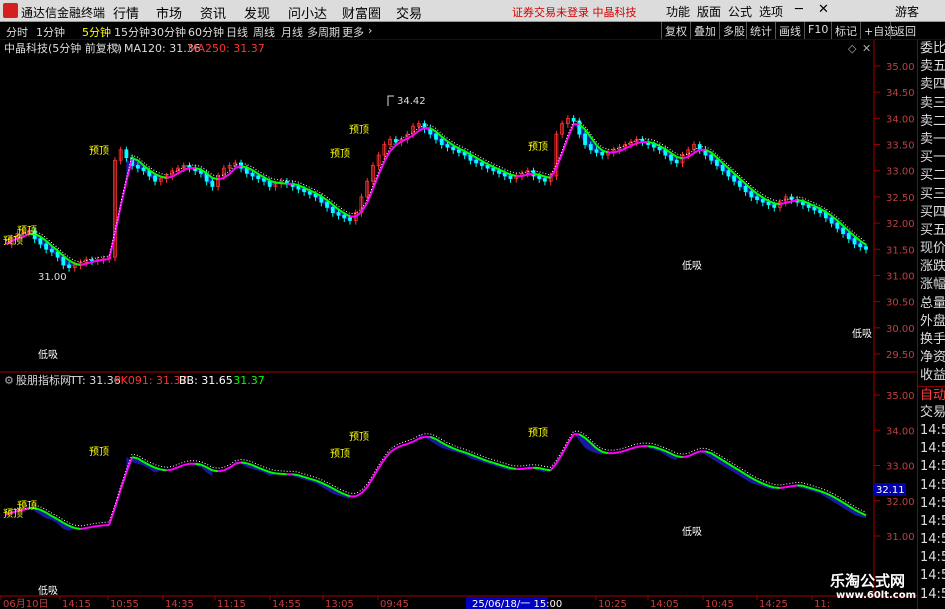 This screenshot has height=609, width=945. Describe the element at coordinates (226, 48) in the screenshot. I see `ma250-label: MA250: 31.37` at that location.